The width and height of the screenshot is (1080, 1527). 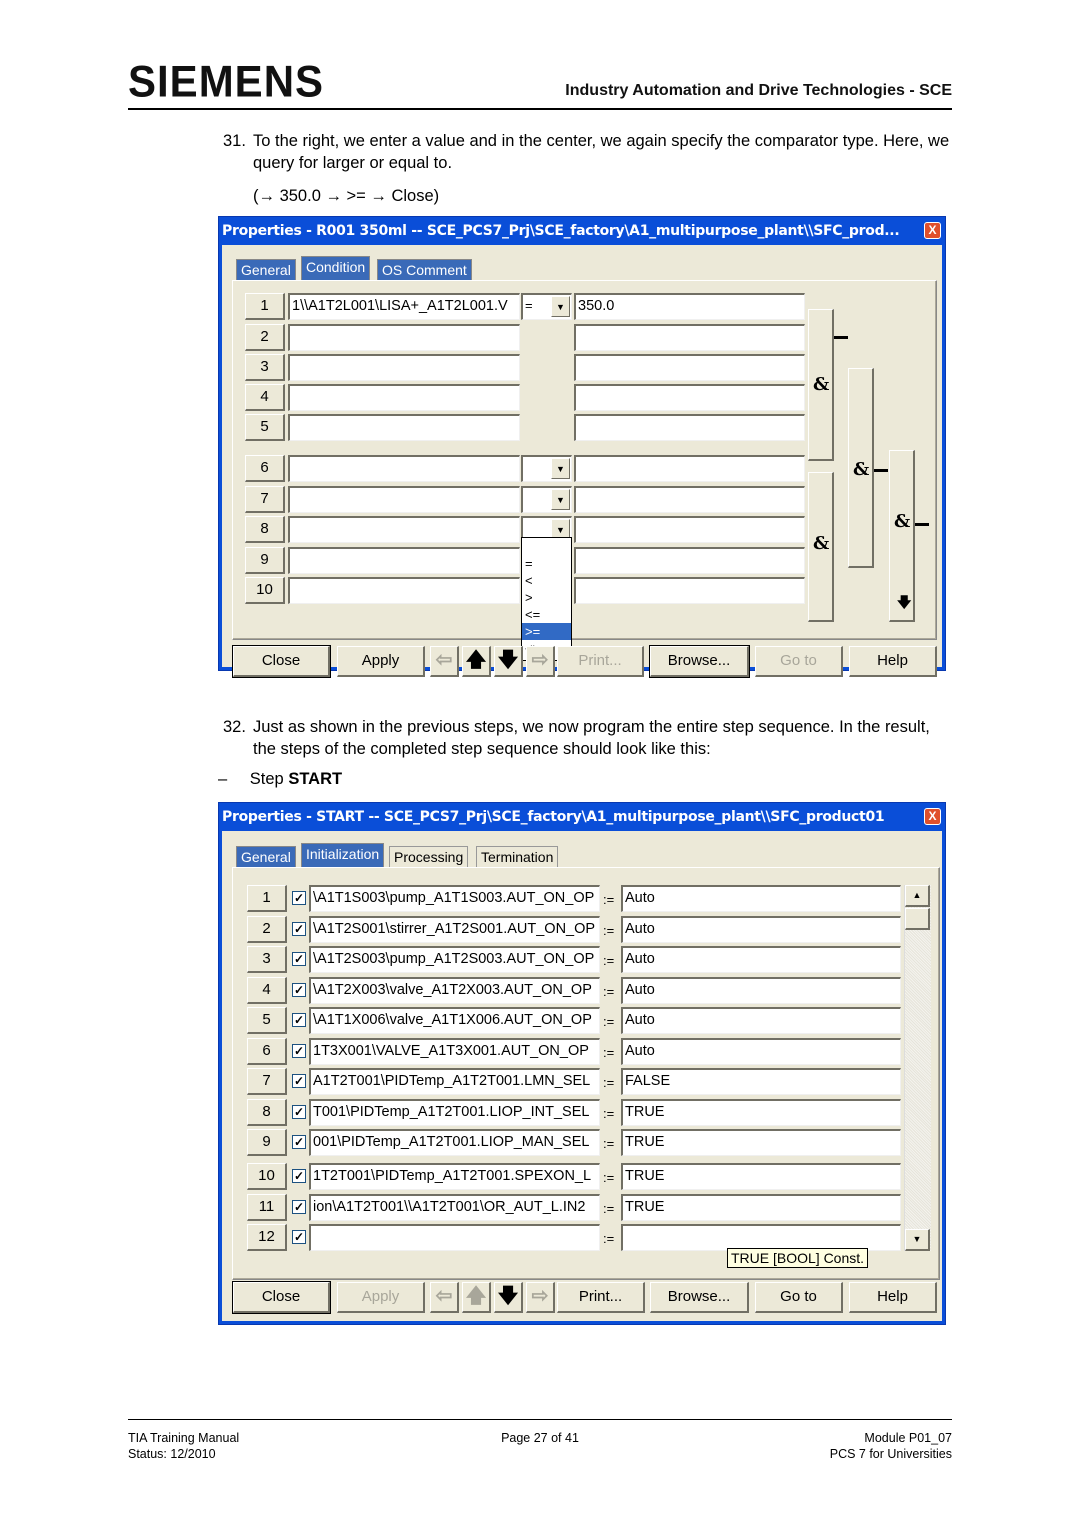 I want to click on help-button: Help, so click(x=893, y=1297).